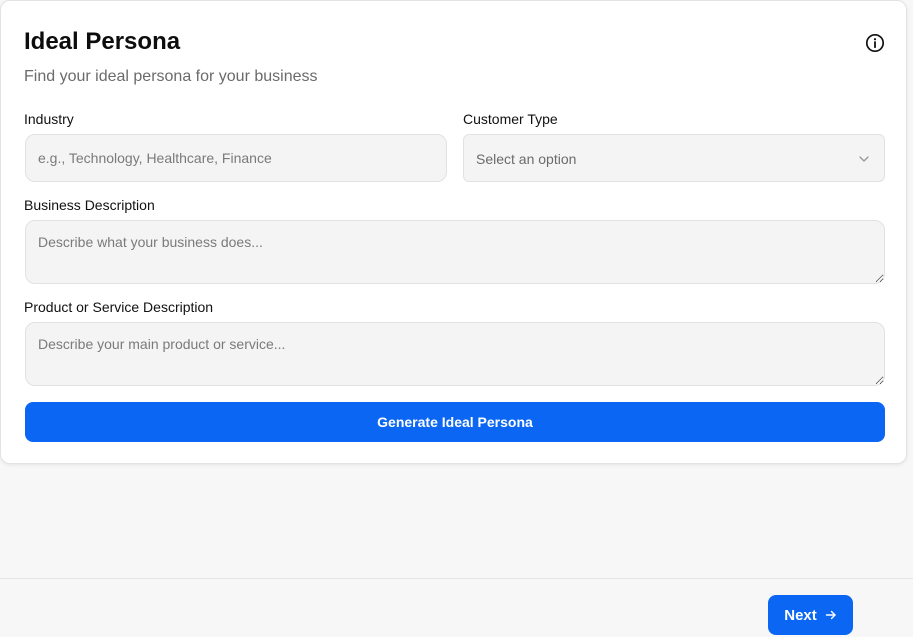 The image size is (913, 637). What do you see at coordinates (236, 158) in the screenshot?
I see `industry-input` at bounding box center [236, 158].